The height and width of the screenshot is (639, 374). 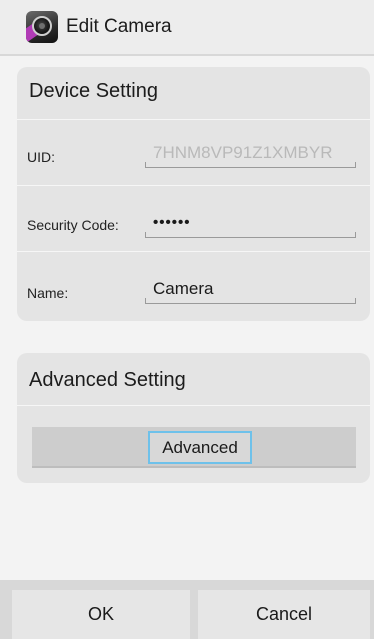 I want to click on camera-lens-icon, so click(x=42, y=26).